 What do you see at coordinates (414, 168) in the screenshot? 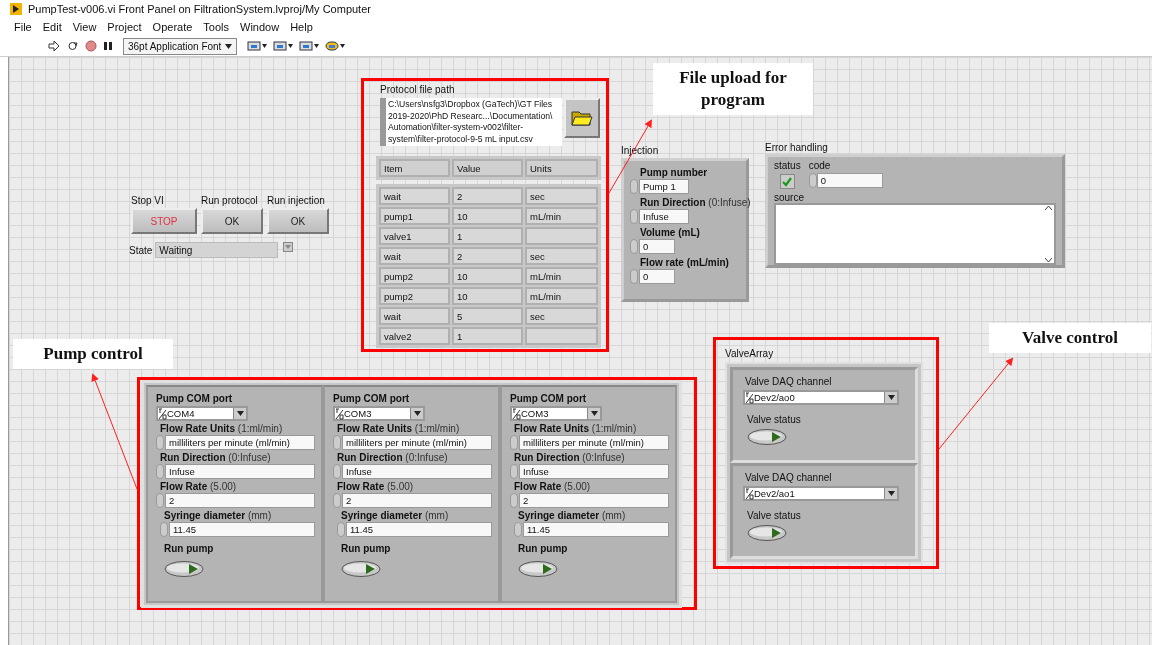
I see `column-header: Item` at bounding box center [414, 168].